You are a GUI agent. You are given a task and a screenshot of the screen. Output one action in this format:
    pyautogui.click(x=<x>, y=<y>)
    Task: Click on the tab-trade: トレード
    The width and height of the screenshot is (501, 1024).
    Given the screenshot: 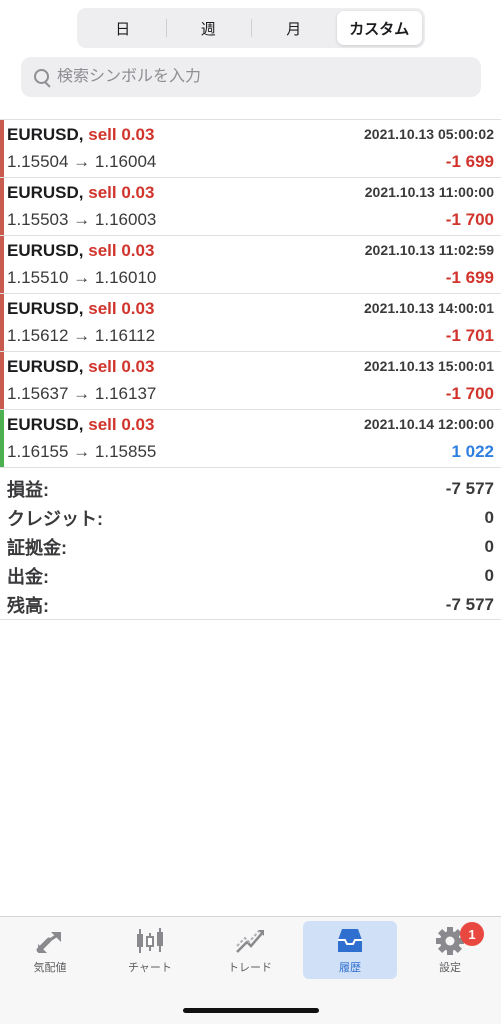 What is the action you would take?
    pyautogui.click(x=250, y=950)
    